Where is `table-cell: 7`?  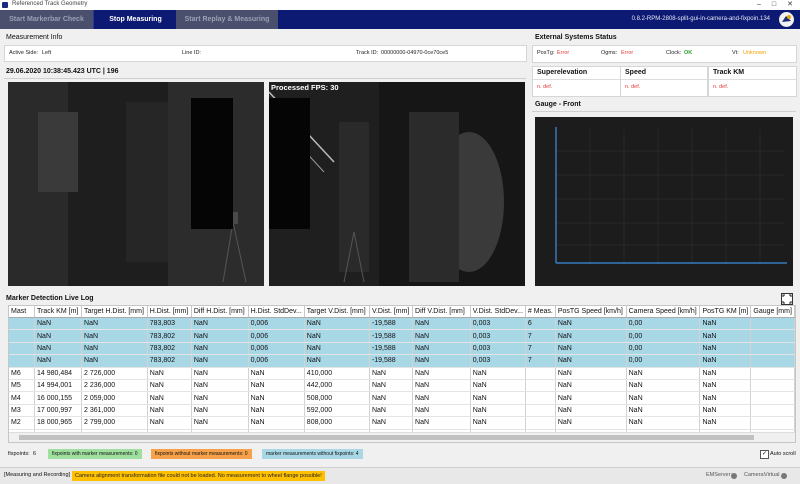 table-cell: 7 is located at coordinates (540, 361).